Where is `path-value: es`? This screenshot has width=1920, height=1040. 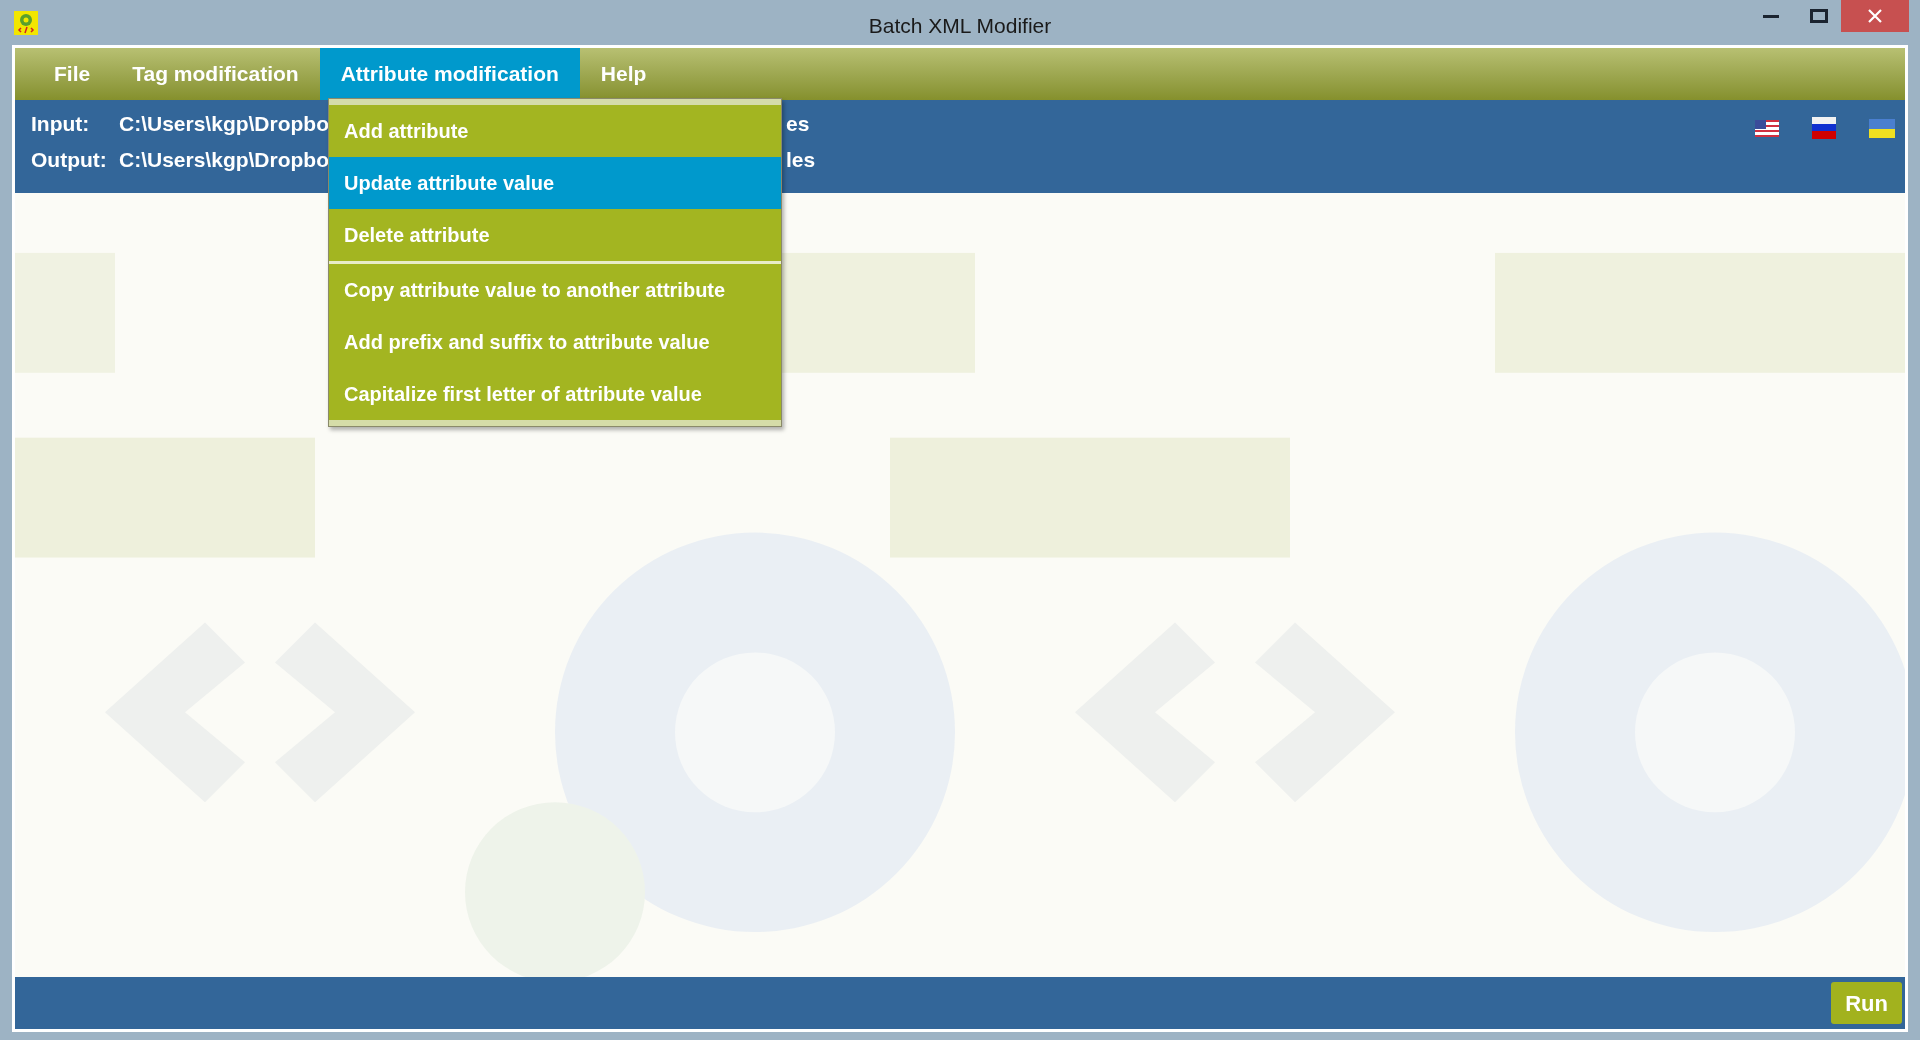 path-value: es is located at coordinates (798, 124).